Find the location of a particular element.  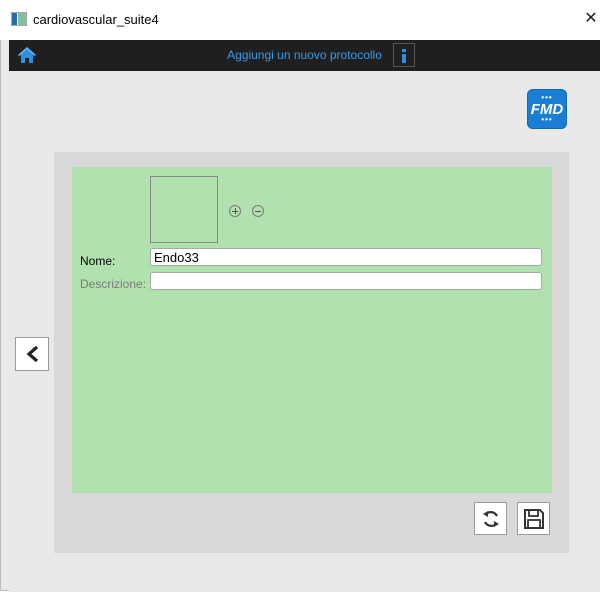

fmd-dots-top: ••• is located at coordinates (547, 97).